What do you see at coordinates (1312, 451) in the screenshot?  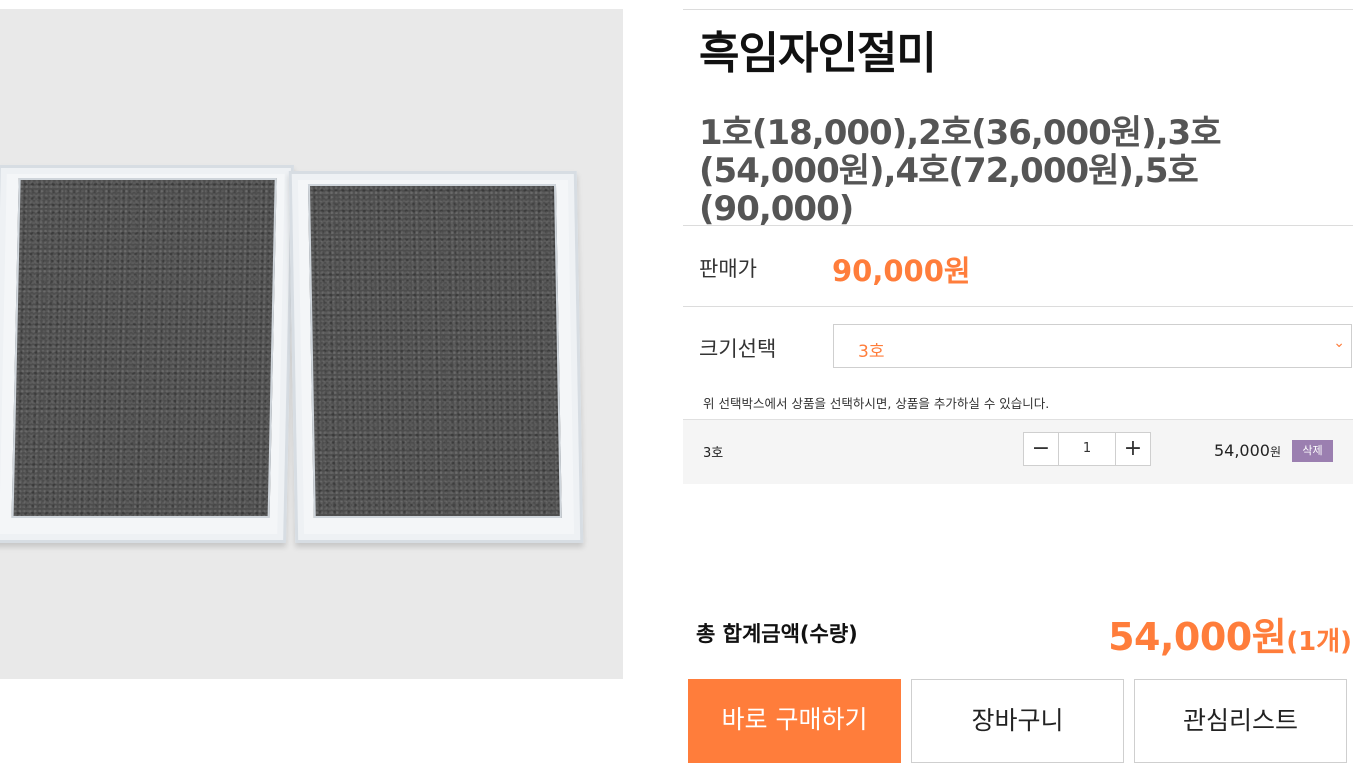 I see `delete-option-button: 삭제` at bounding box center [1312, 451].